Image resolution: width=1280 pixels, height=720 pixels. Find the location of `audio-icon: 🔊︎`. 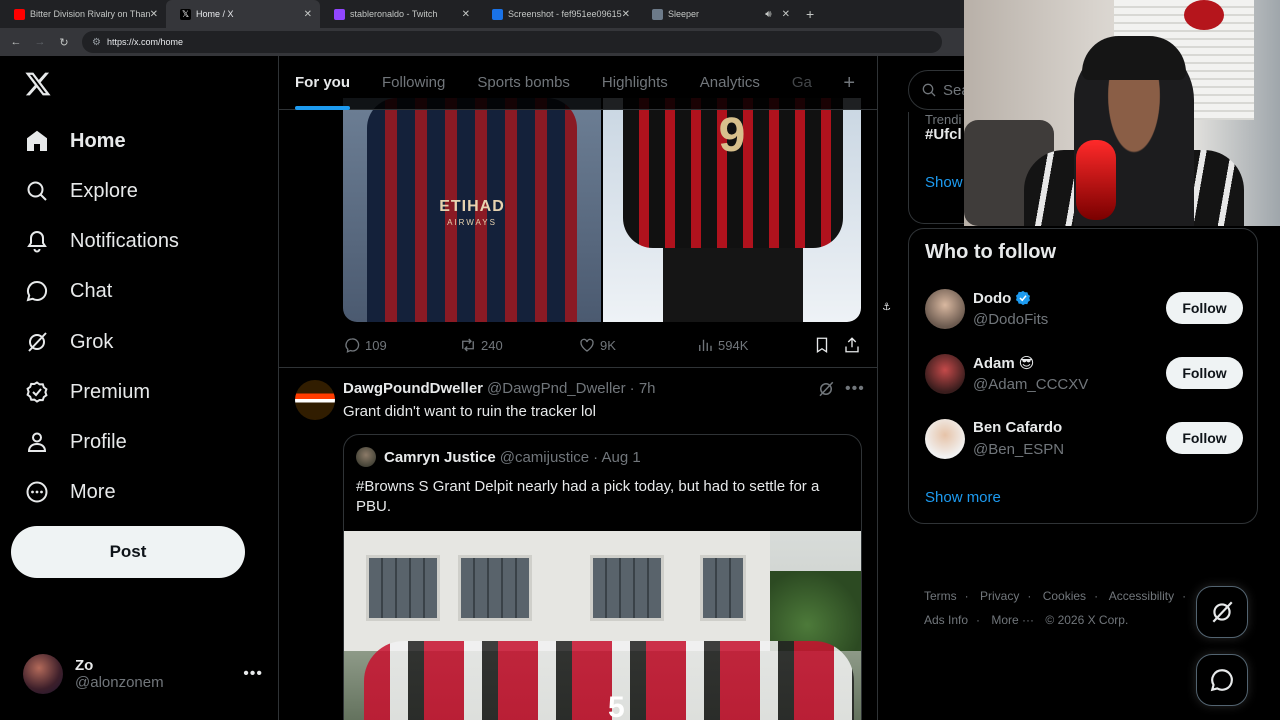

audio-icon: 🔊︎ is located at coordinates (768, 14).